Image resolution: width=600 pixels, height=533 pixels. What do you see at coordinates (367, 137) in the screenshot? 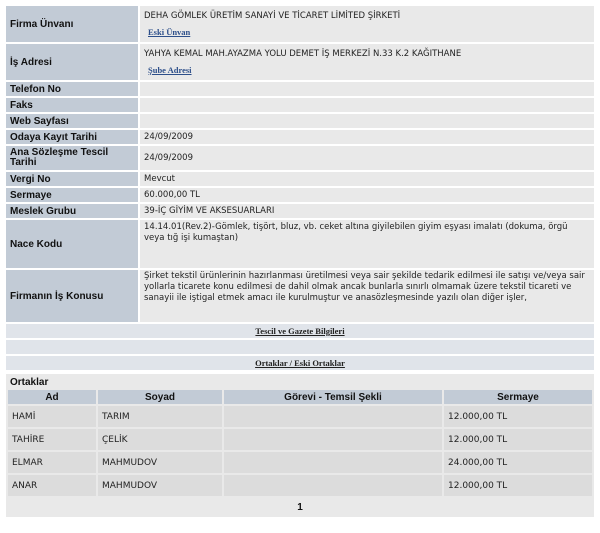
I see `odaya-kayit-value: 24/09/2009` at bounding box center [367, 137].